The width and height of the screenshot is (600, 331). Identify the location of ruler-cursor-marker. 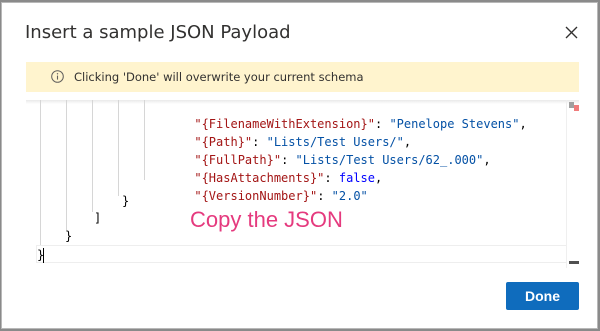
(574, 262).